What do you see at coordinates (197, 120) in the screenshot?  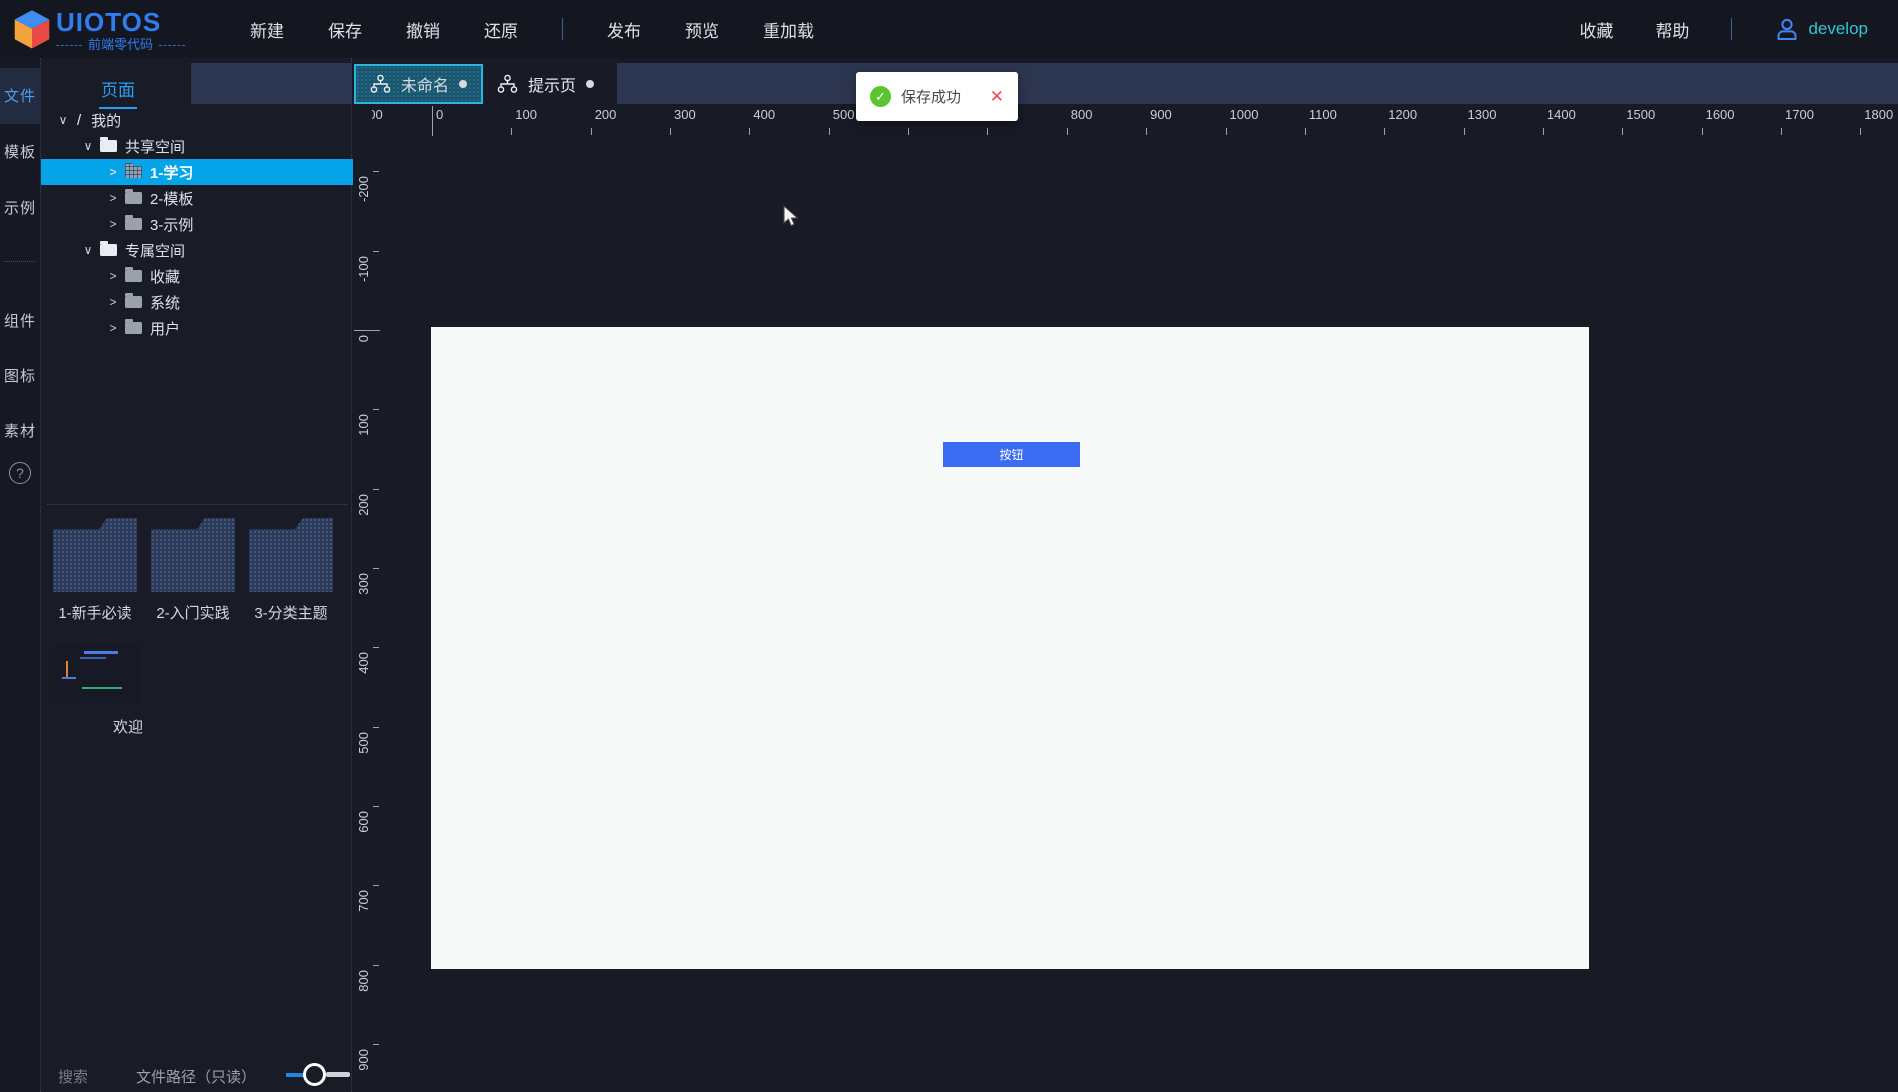 I see `tree-row: ∨ / 我的` at bounding box center [197, 120].